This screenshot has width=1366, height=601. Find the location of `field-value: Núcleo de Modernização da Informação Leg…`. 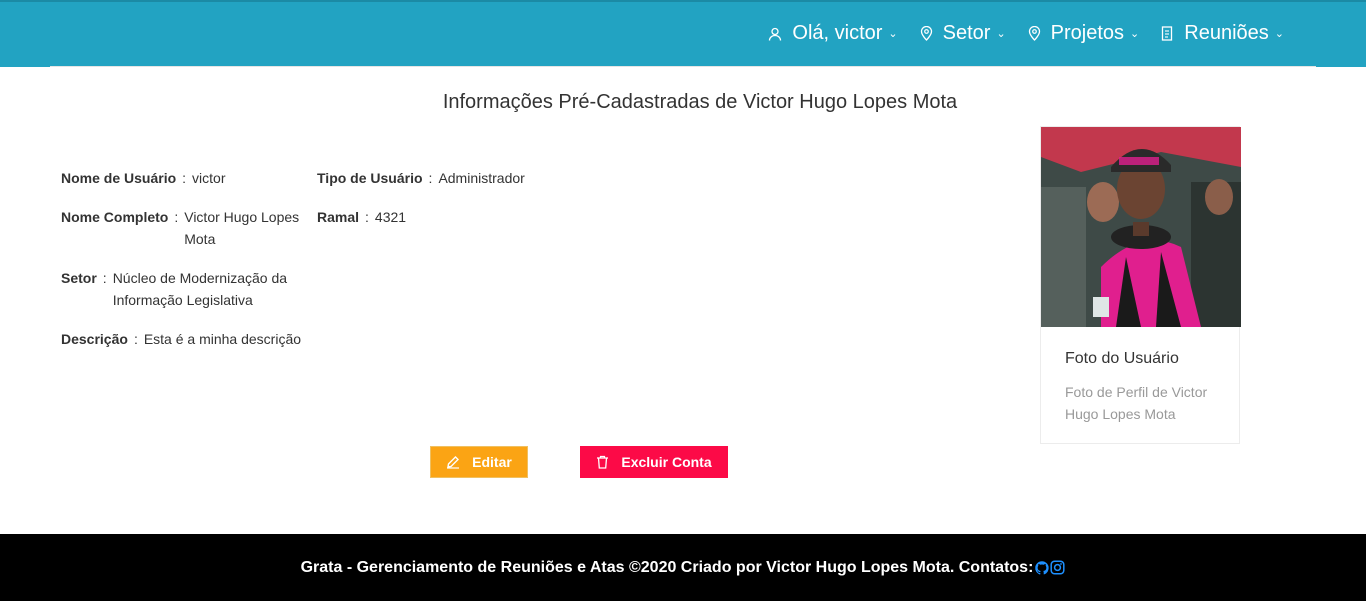

field-value: Núcleo de Modernização da Informação Leg… is located at coordinates (200, 289).